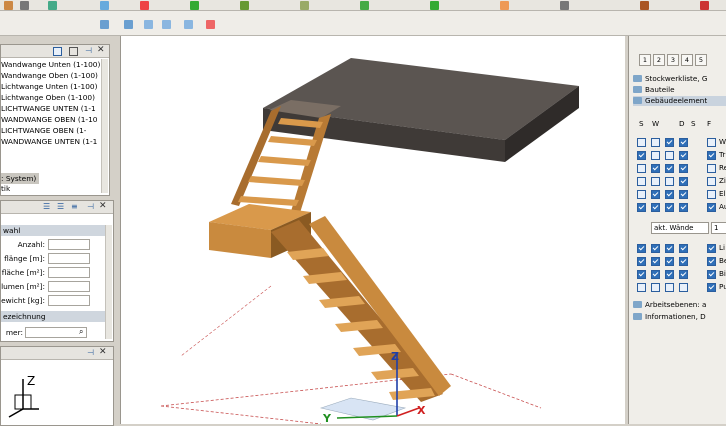 The image size is (726, 426). Describe the element at coordinates (48, 108) in the screenshot. I see `list-item: LICHTWANGE UNTEN (1-1` at that location.